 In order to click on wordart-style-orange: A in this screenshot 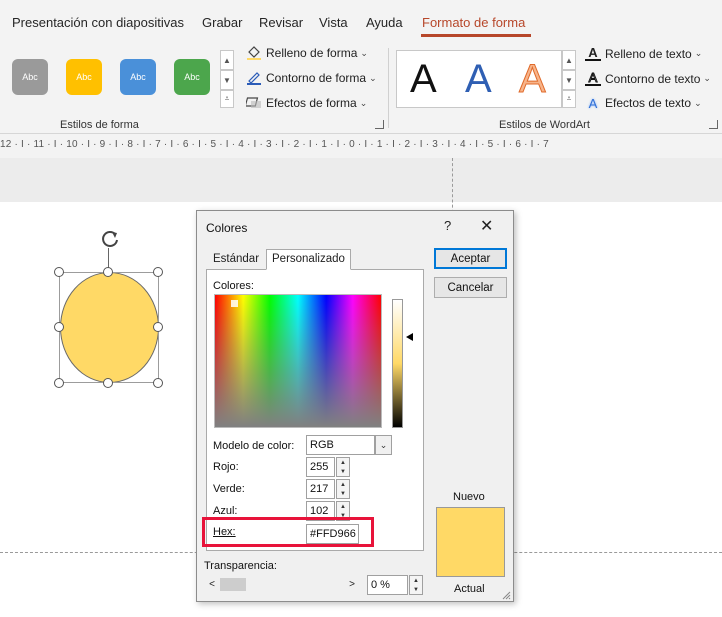, I will do `click(533, 79)`.